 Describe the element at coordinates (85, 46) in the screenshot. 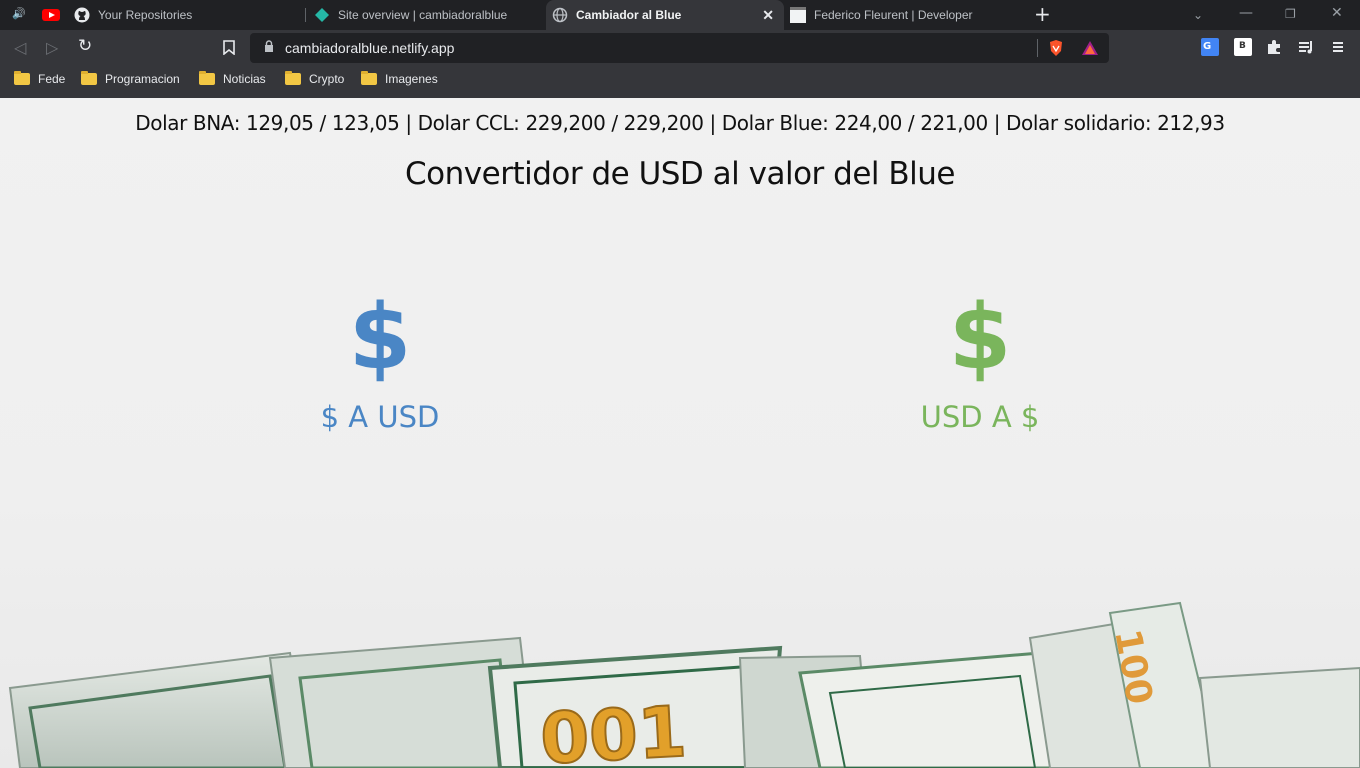

I see `reload-icon: ↻` at that location.